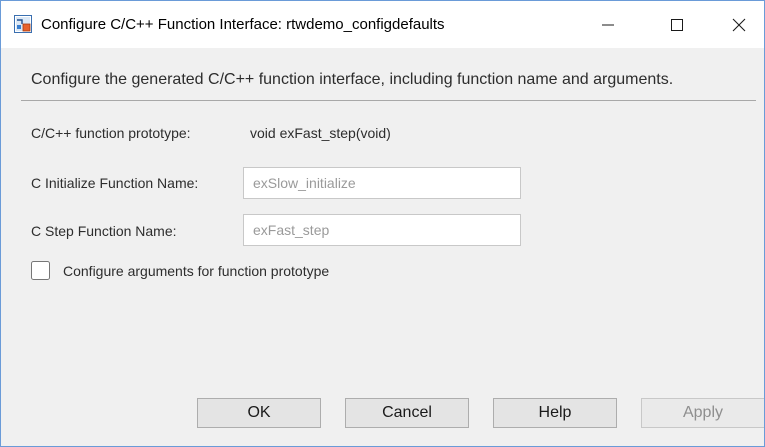 This screenshot has width=765, height=447. Describe the element at coordinates (259, 413) in the screenshot. I see `ok-button: OK` at that location.